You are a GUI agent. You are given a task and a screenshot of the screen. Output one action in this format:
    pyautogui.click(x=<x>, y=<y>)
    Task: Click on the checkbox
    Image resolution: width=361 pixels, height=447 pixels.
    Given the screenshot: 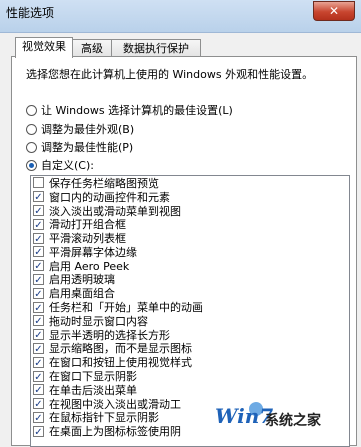 What is the action you would take?
    pyautogui.click(x=38, y=183)
    